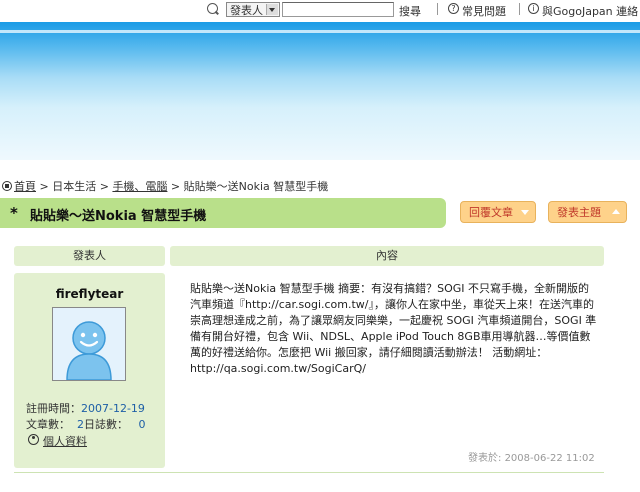 Image resolution: width=640 pixels, height=492 pixels. Describe the element at coordinates (7, 186) in the screenshot. I see `home-icon` at that location.